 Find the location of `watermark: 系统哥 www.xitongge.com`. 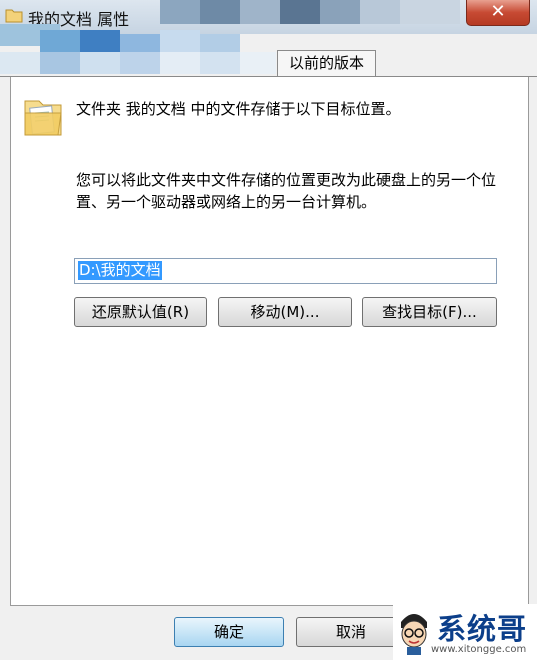

watermark: 系统哥 www.xitongge.com is located at coordinates (465, 632).